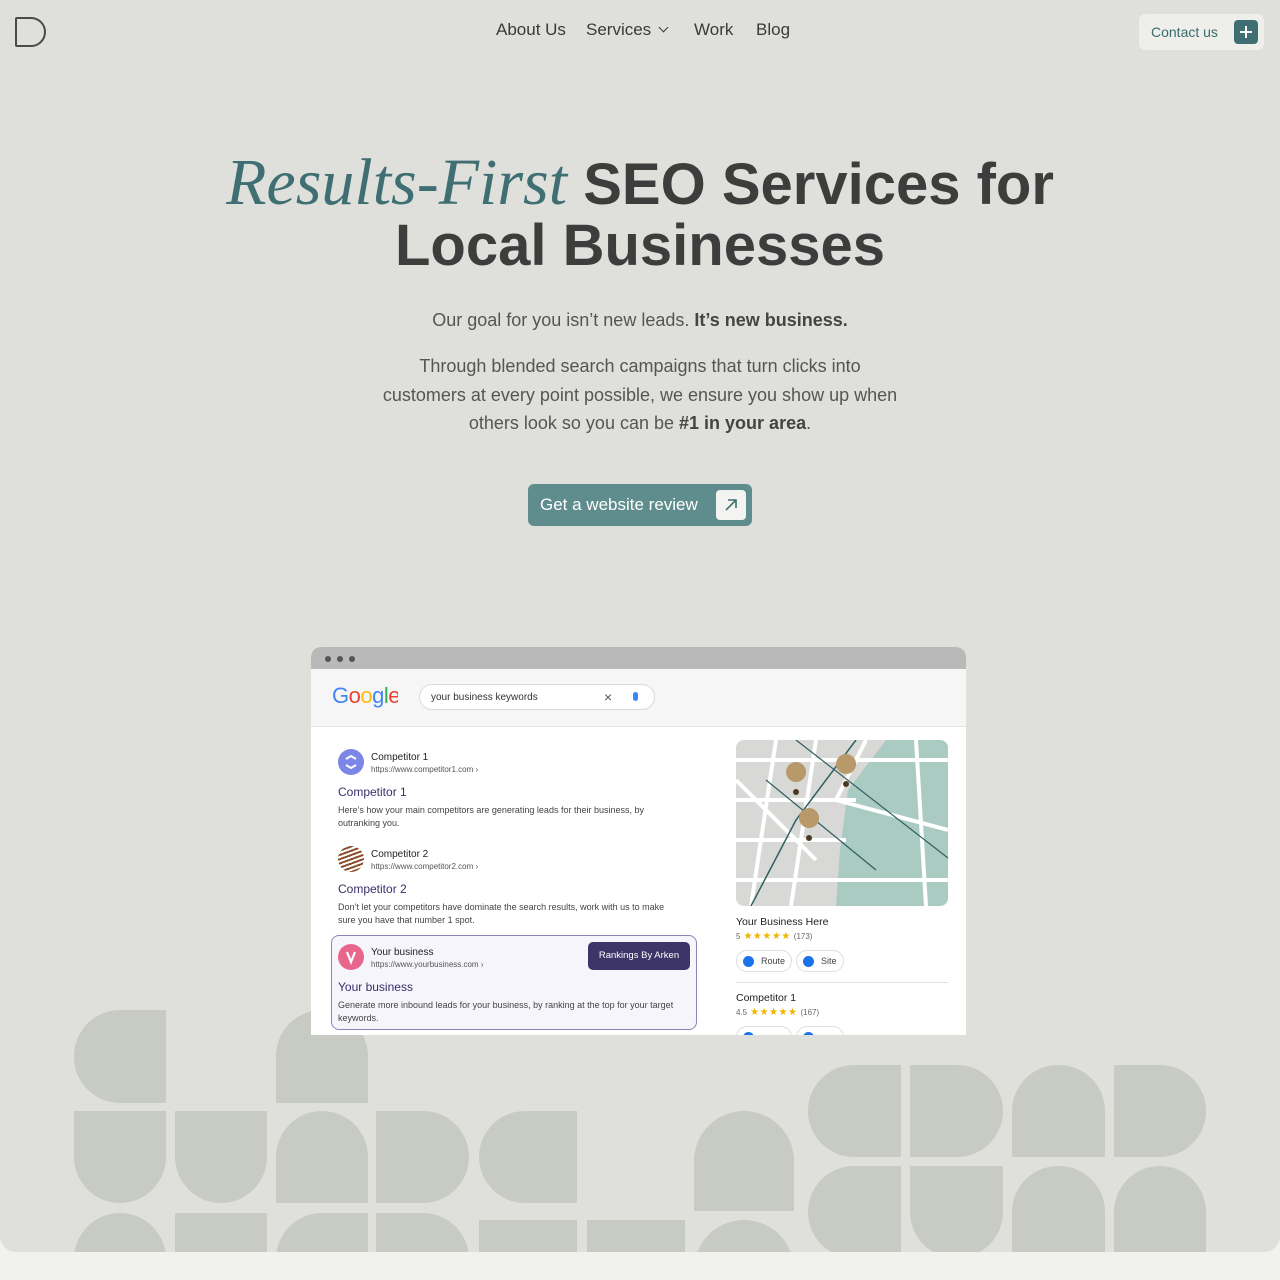 The image size is (1280, 1280). I want to click on listing-rating: 5 ★★★★★ (173), so click(774, 936).